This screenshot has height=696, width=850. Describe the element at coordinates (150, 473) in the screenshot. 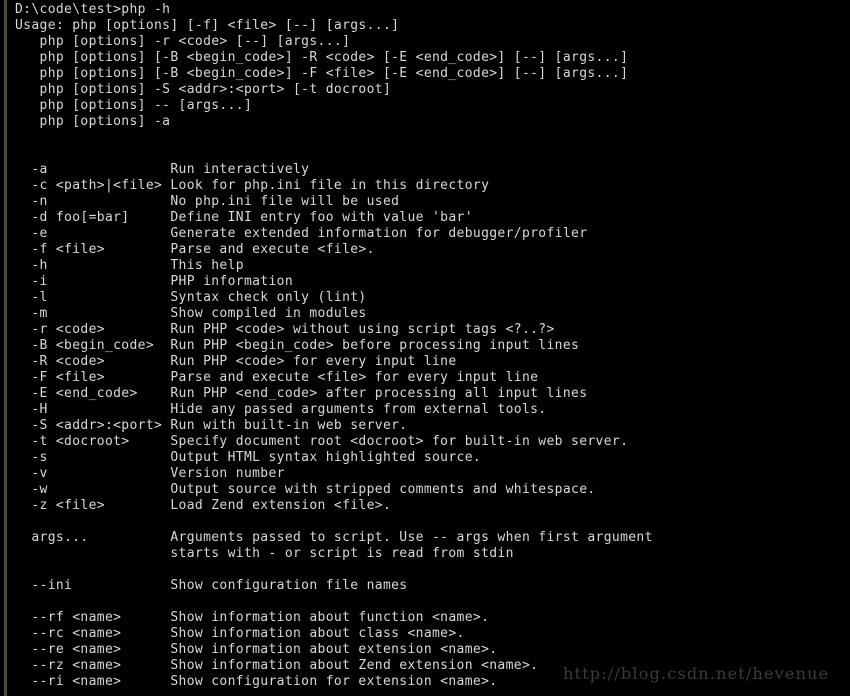

I see `console-line: -v Version number` at that location.